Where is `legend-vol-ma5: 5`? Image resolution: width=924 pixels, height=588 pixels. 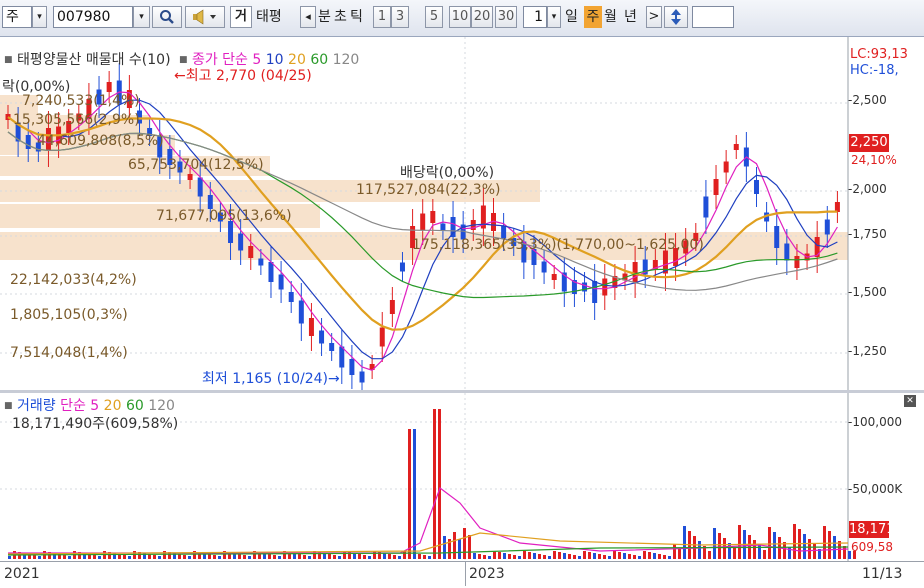
legend-vol-ma5: 5 is located at coordinates (95, 406).